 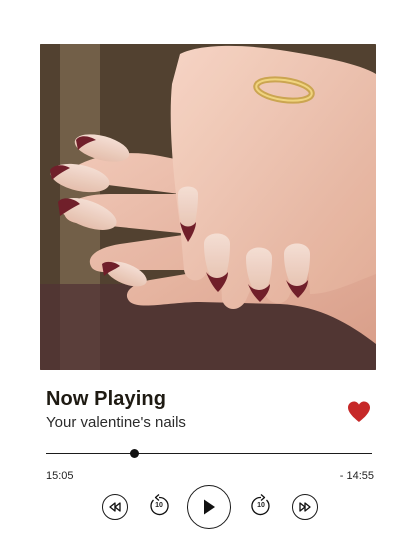 What do you see at coordinates (134, 453) in the screenshot?
I see `progress-knob` at bounding box center [134, 453].